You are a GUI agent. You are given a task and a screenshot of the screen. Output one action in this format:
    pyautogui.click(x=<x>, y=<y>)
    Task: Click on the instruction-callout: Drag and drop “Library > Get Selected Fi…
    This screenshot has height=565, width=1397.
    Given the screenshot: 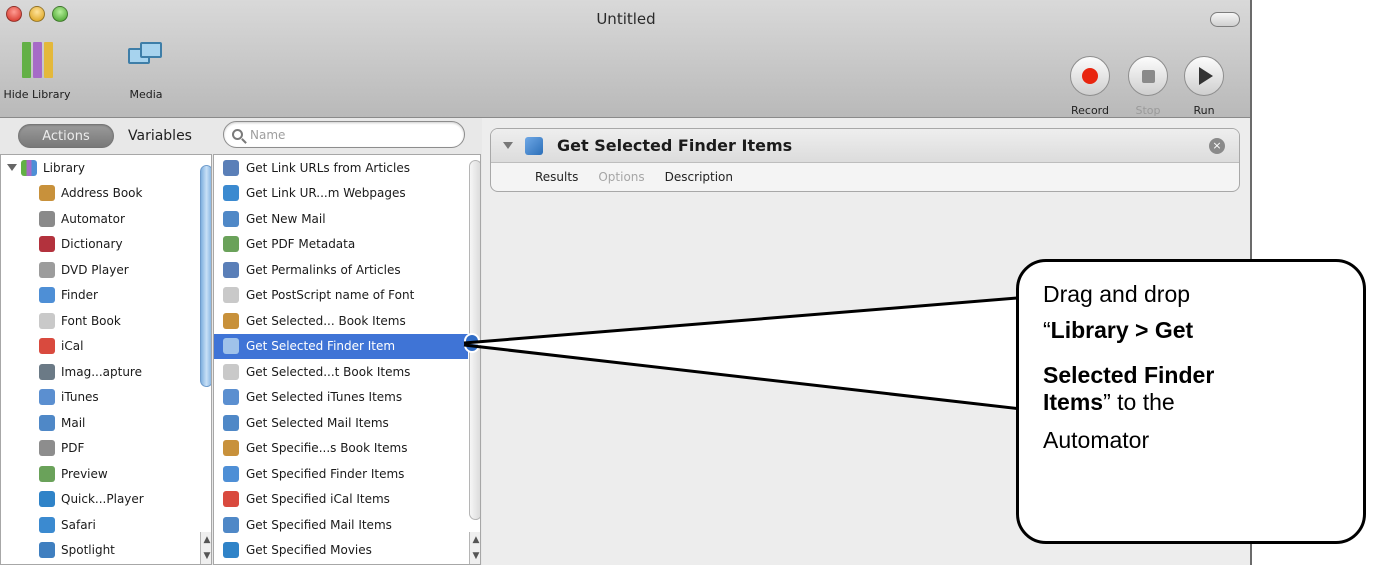 What is the action you would take?
    pyautogui.click(x=1191, y=401)
    